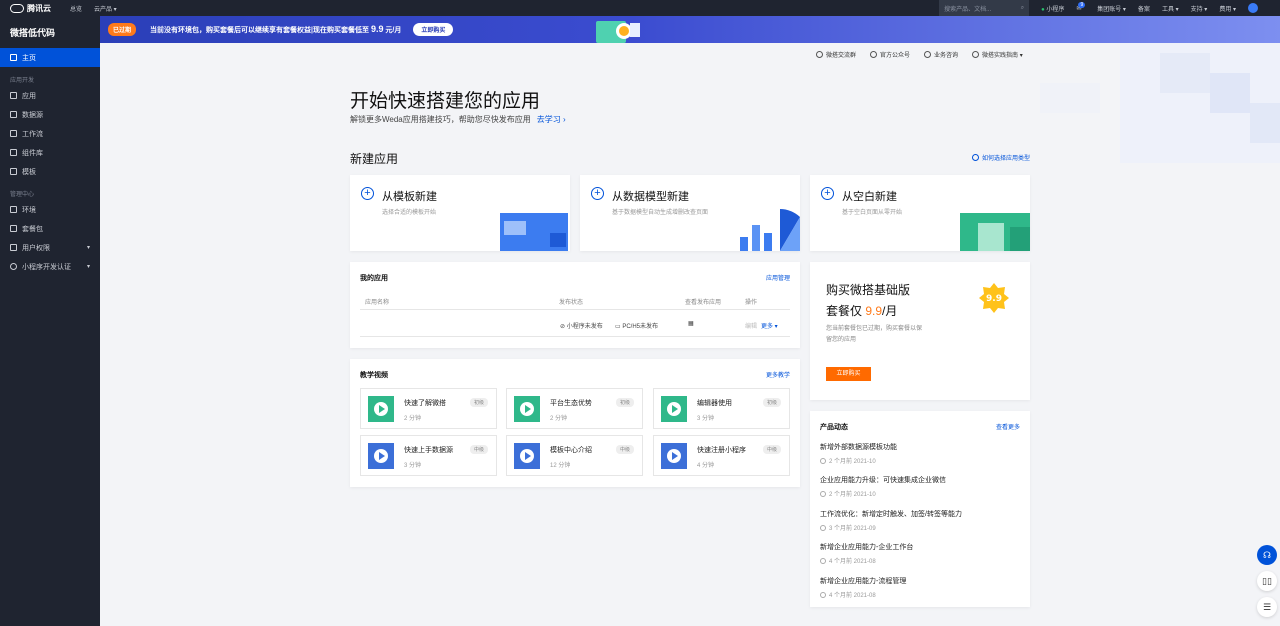 Image resolution: width=1280 pixels, height=626 pixels. What do you see at coordinates (575, 302) in the screenshot?
I see `apps-table-header: 应用名称 发布状态 查看发布应用 操作` at bounding box center [575, 302].